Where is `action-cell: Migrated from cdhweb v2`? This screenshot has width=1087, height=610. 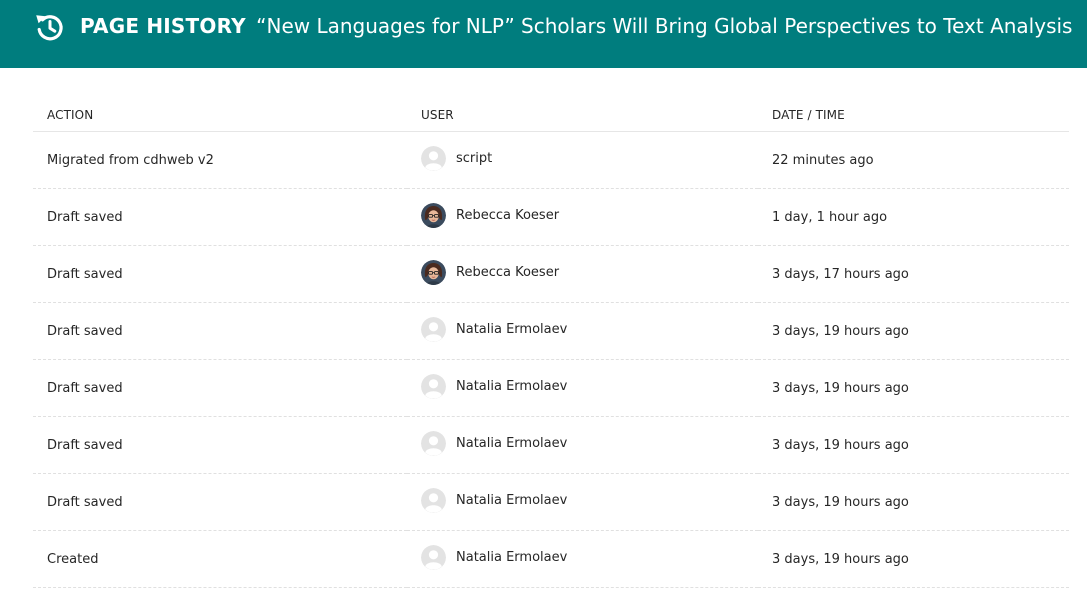 action-cell: Migrated from cdhweb v2 is located at coordinates (220, 160).